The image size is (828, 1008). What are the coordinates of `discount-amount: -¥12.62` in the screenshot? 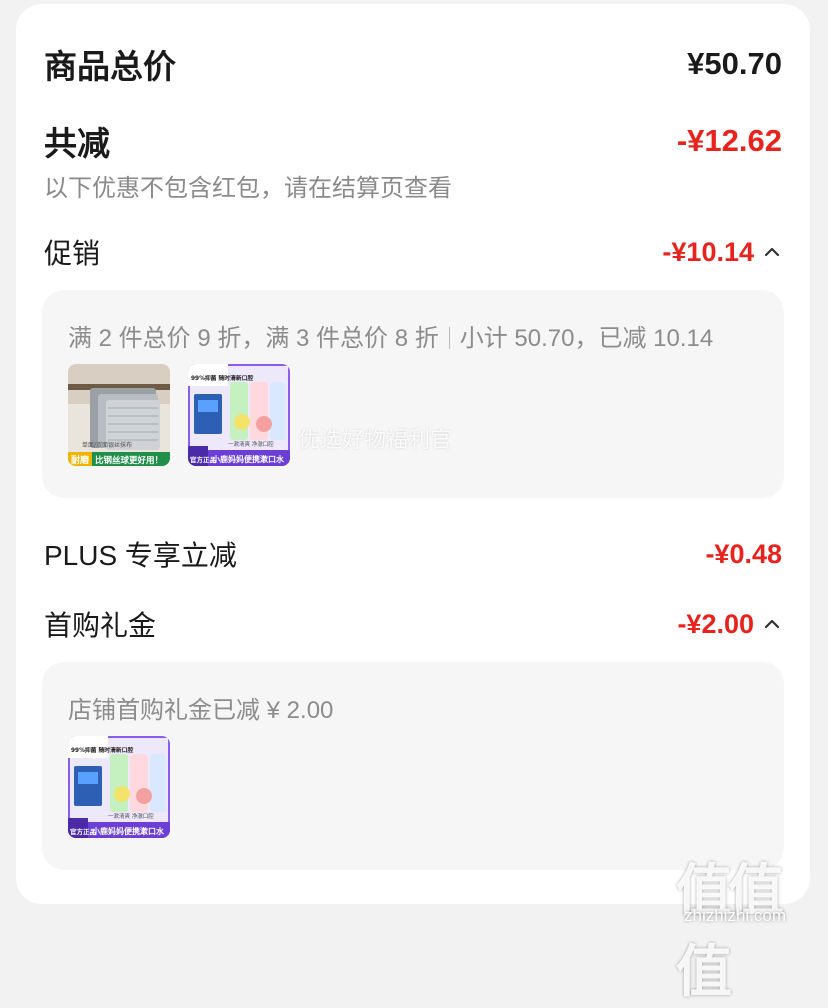 It's located at (729, 140).